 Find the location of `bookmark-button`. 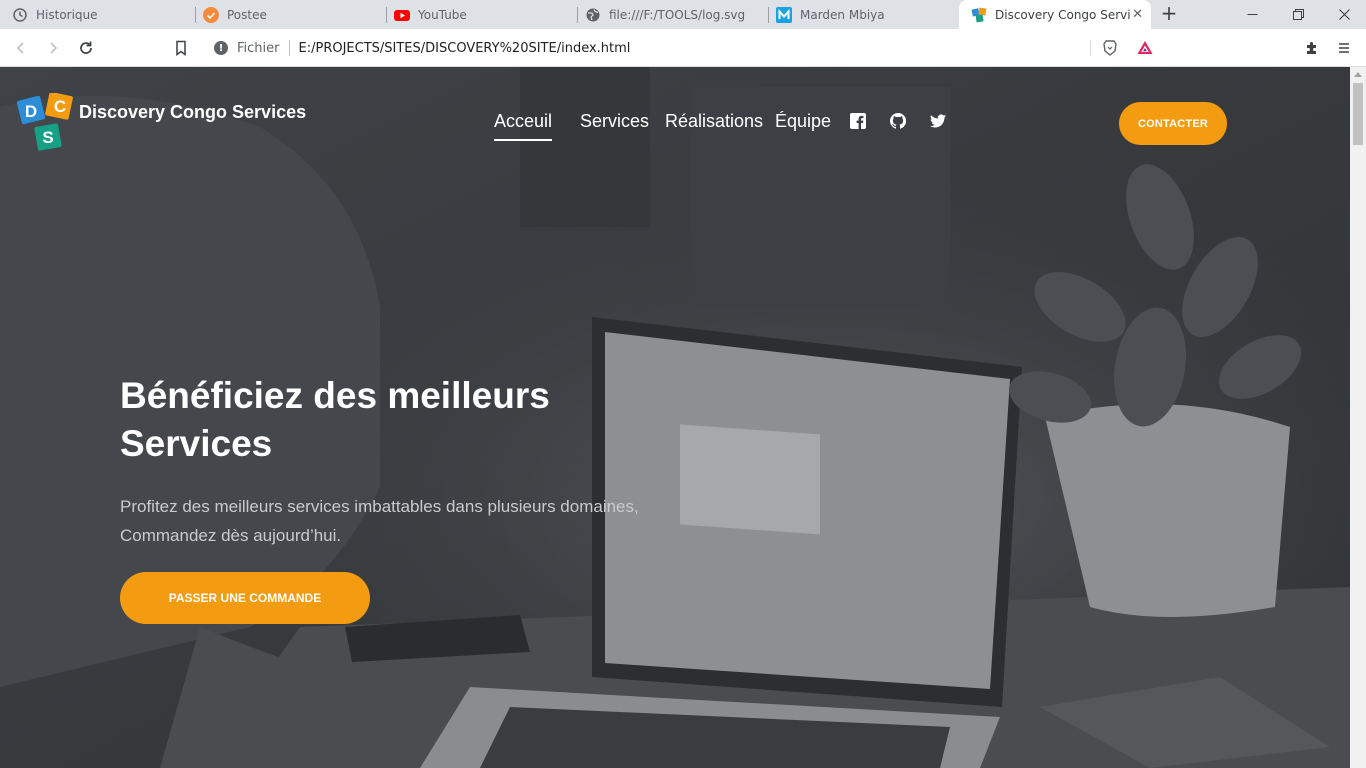

bookmark-button is located at coordinates (181, 48).